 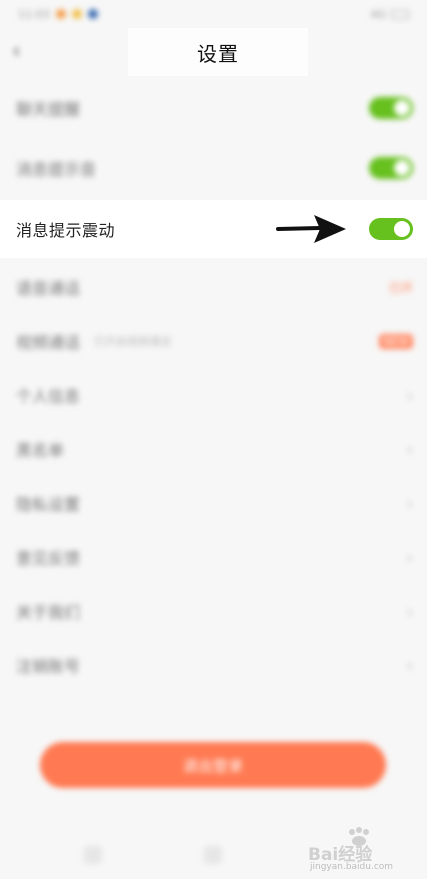 What do you see at coordinates (311, 229) in the screenshot?
I see `pointer-arrow-icon` at bounding box center [311, 229].